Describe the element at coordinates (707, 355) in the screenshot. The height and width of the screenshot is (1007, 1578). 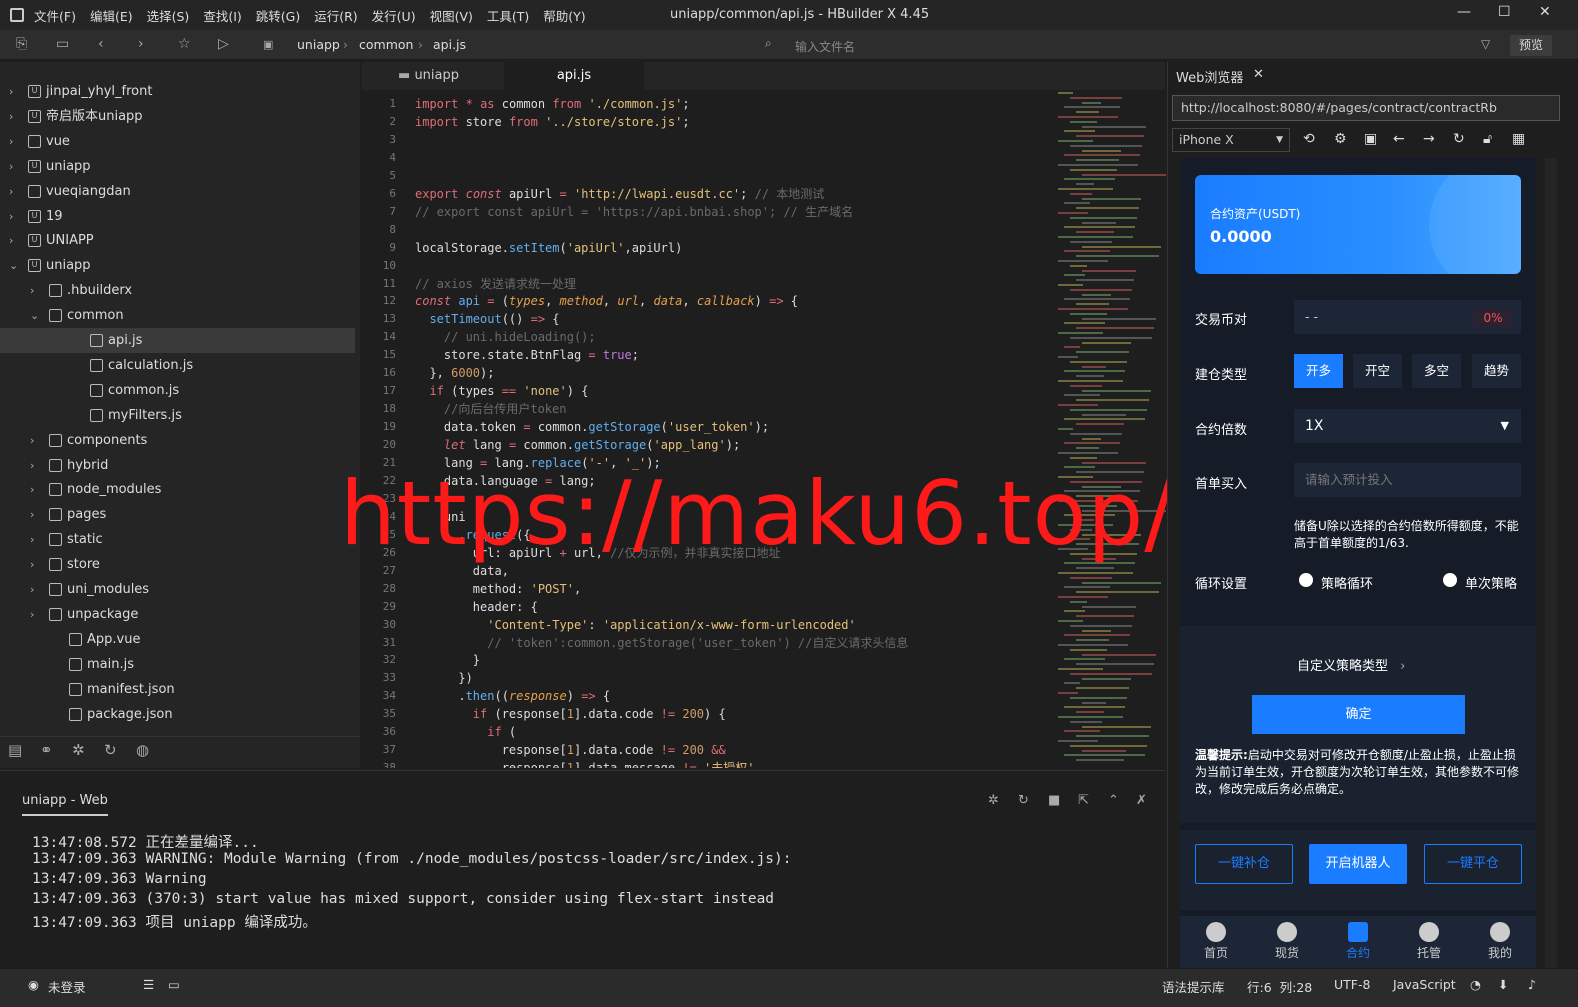
I see `code-line: 15 store.state.BtnFlag = true;` at that location.